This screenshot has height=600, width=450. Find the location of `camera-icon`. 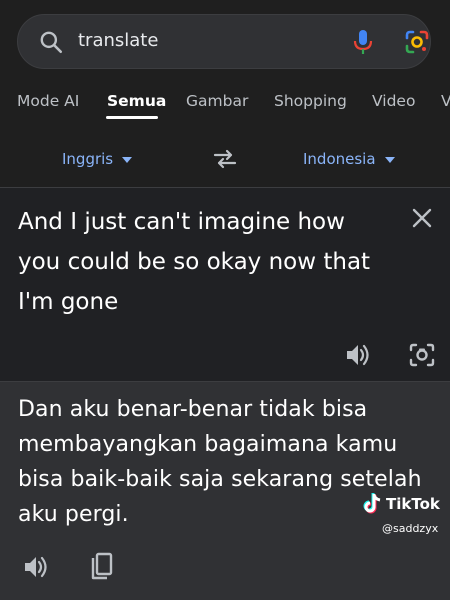

camera-icon is located at coordinates (422, 355).